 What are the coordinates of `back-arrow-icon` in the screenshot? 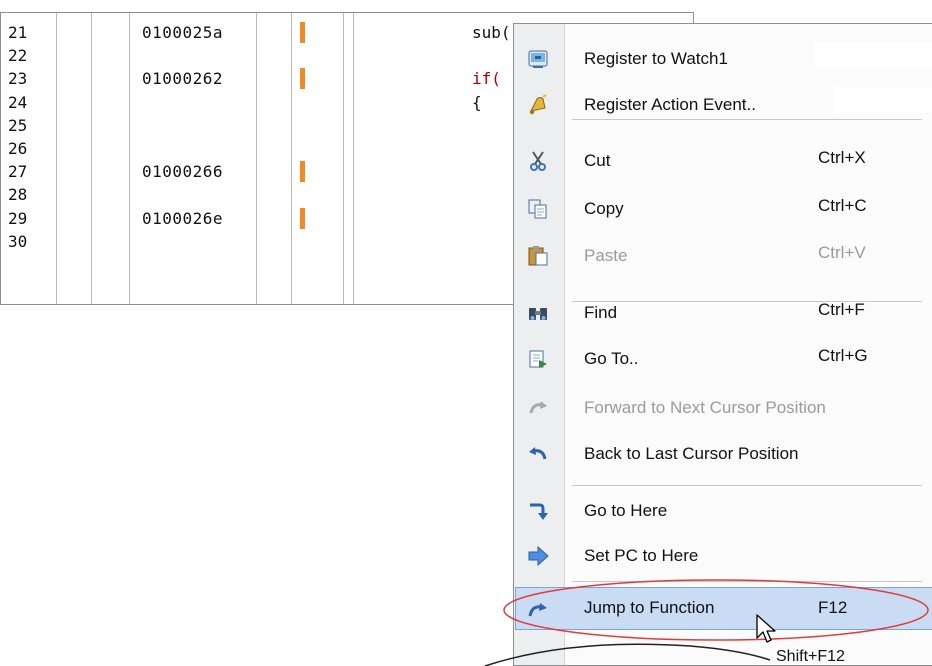 It's located at (538, 454).